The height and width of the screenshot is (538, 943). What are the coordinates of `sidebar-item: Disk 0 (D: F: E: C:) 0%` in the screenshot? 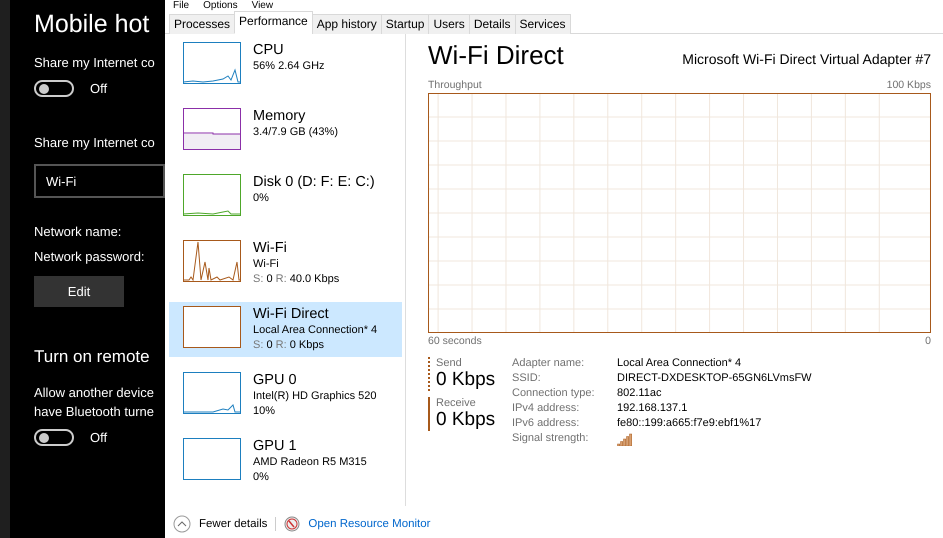 It's located at (285, 197).